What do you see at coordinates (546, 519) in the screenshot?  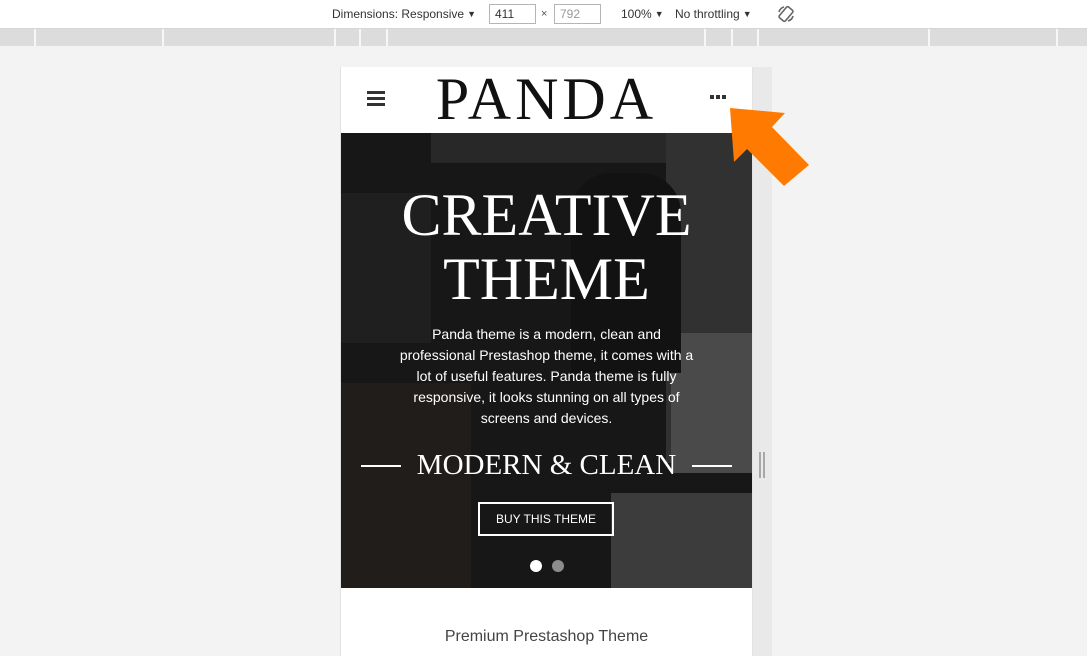 I see `buy-theme-button: BUY THIS THEME` at bounding box center [546, 519].